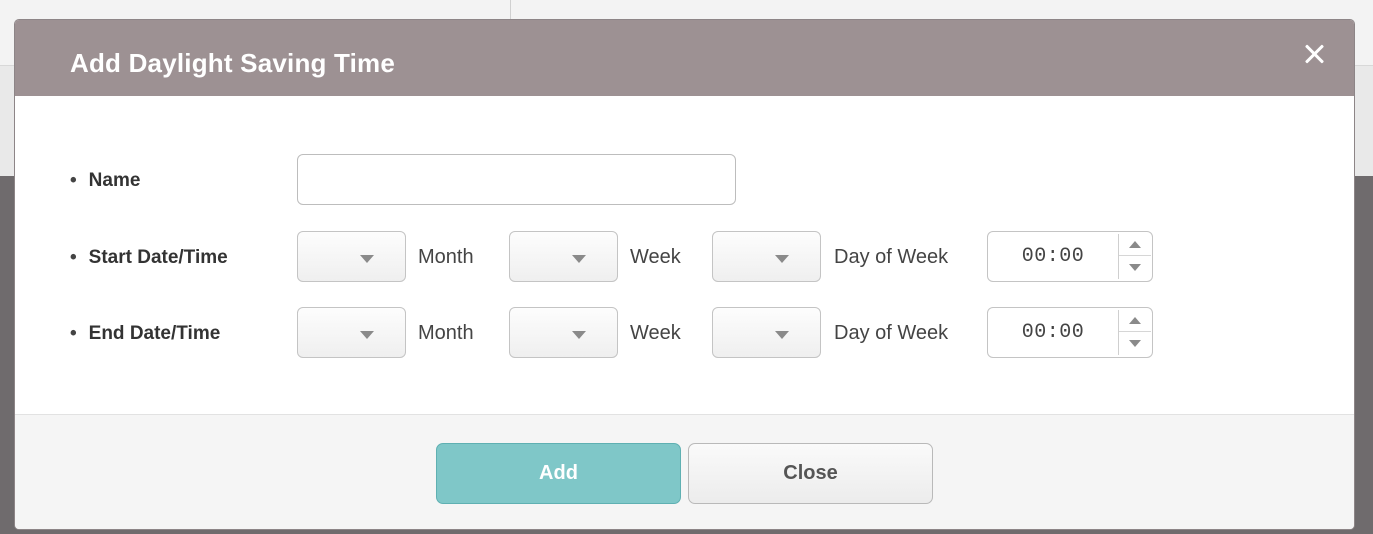  Describe the element at coordinates (655, 257) in the screenshot. I see `start-week-unit: Week` at that location.